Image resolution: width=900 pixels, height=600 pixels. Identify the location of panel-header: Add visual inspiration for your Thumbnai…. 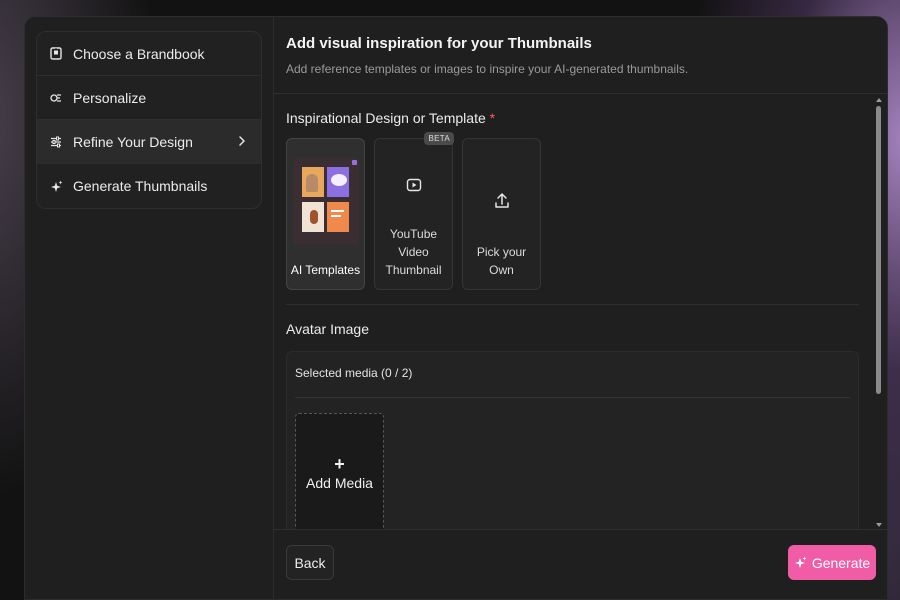
(580, 55).